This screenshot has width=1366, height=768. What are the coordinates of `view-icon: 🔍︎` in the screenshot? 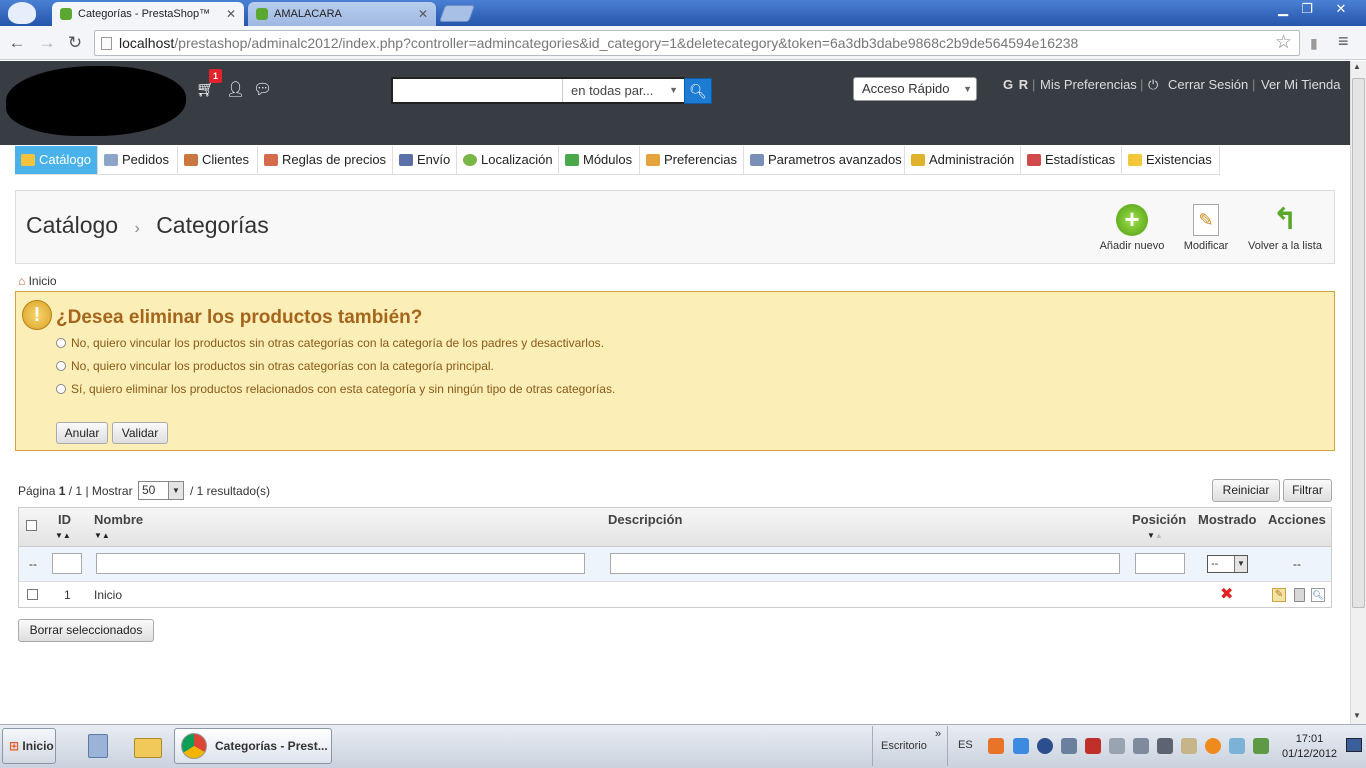 It's located at (1318, 595).